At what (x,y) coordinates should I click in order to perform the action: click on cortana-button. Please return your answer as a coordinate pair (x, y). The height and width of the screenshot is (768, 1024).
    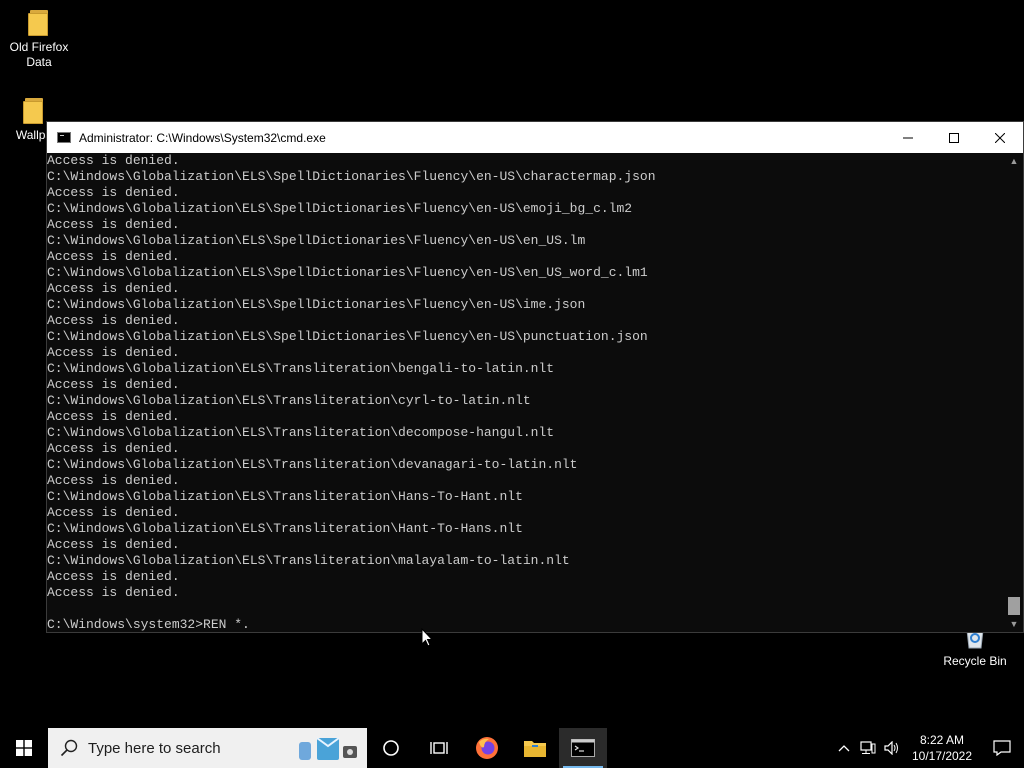
    Looking at the image, I should click on (391, 748).